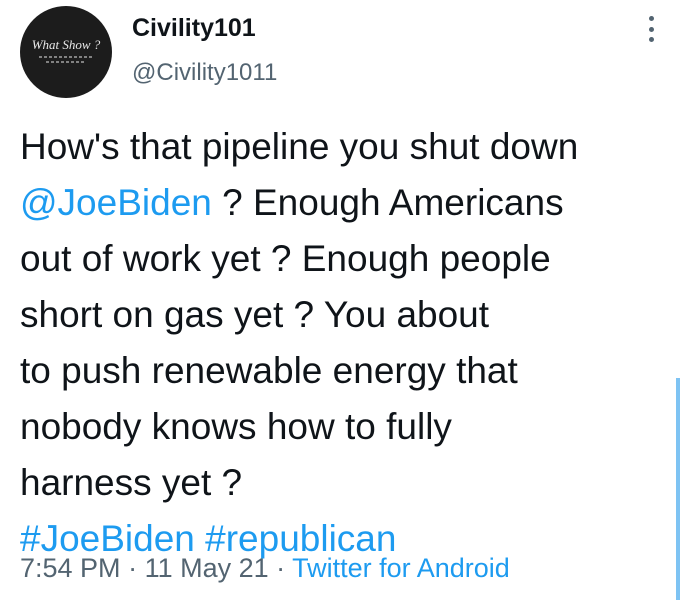 The width and height of the screenshot is (680, 600). I want to click on author-handle: @Civility1011, so click(204, 73).